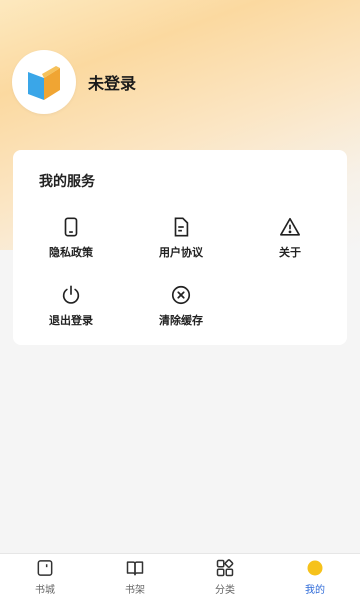  I want to click on warning-icon, so click(290, 226).